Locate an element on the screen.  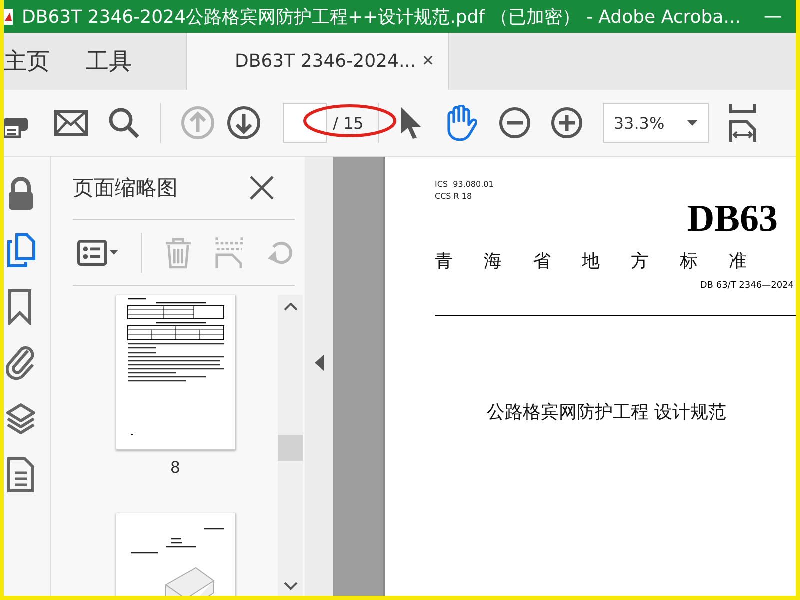
panel-title: 页面缩略图 is located at coordinates (125, 188).